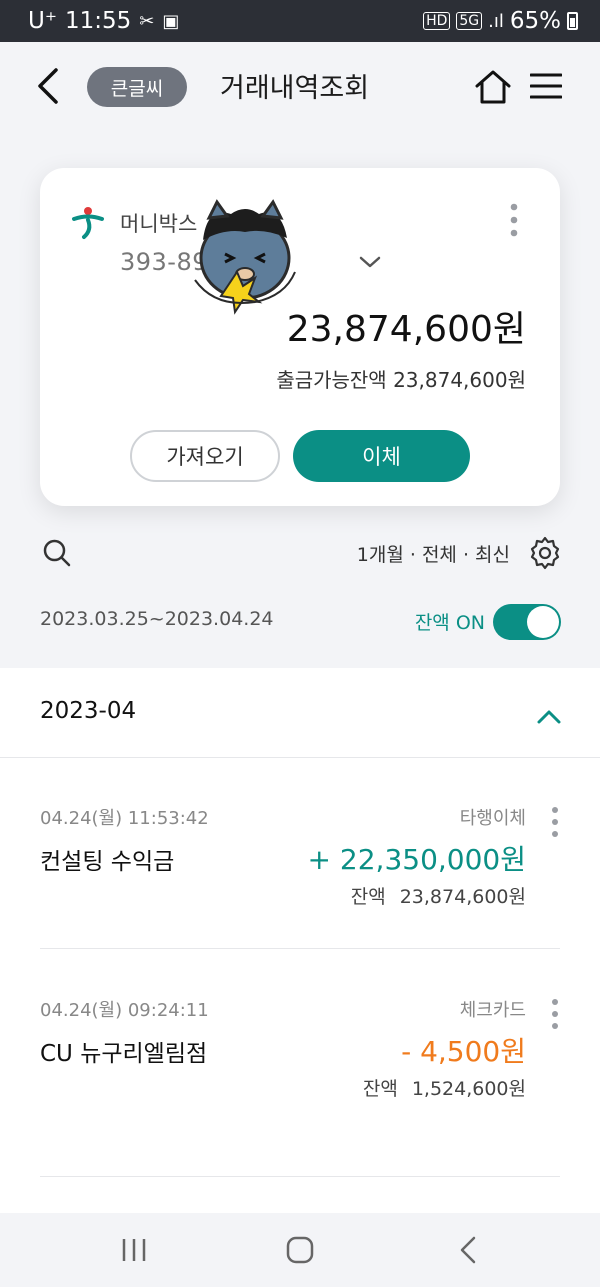 The width and height of the screenshot is (600, 1287). I want to click on month-label: 2023-04, so click(88, 711).